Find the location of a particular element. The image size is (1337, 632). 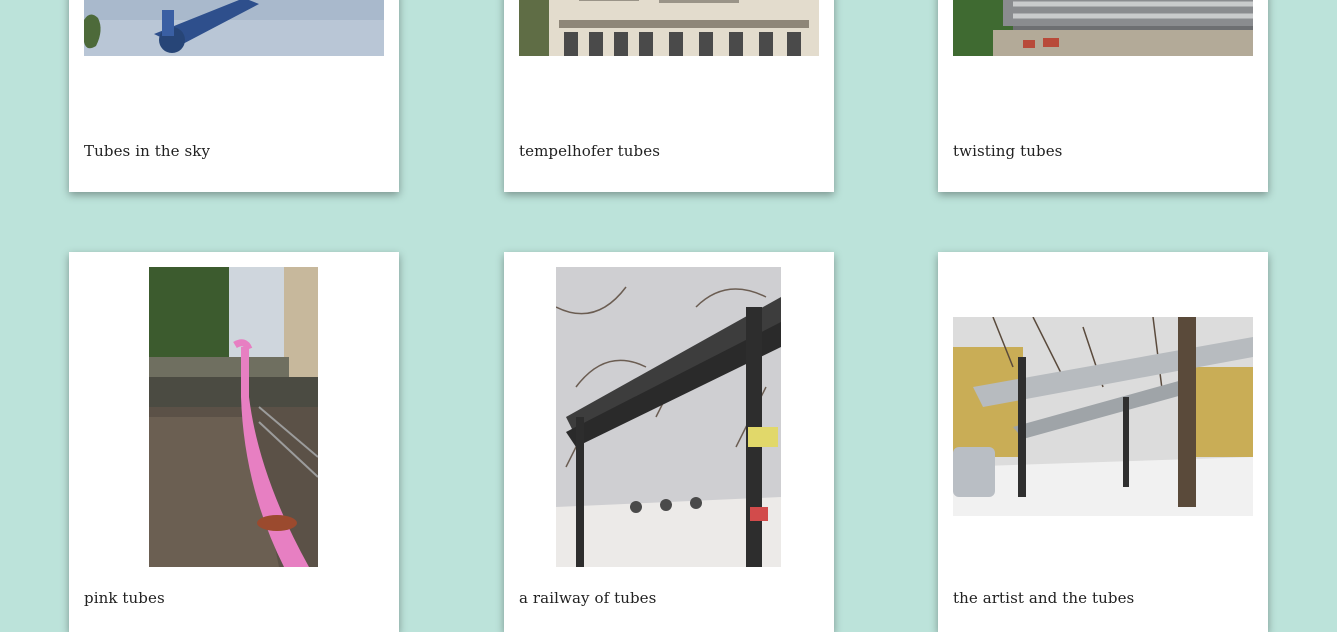

blue-pipe-sky-photo is located at coordinates (234, 28).